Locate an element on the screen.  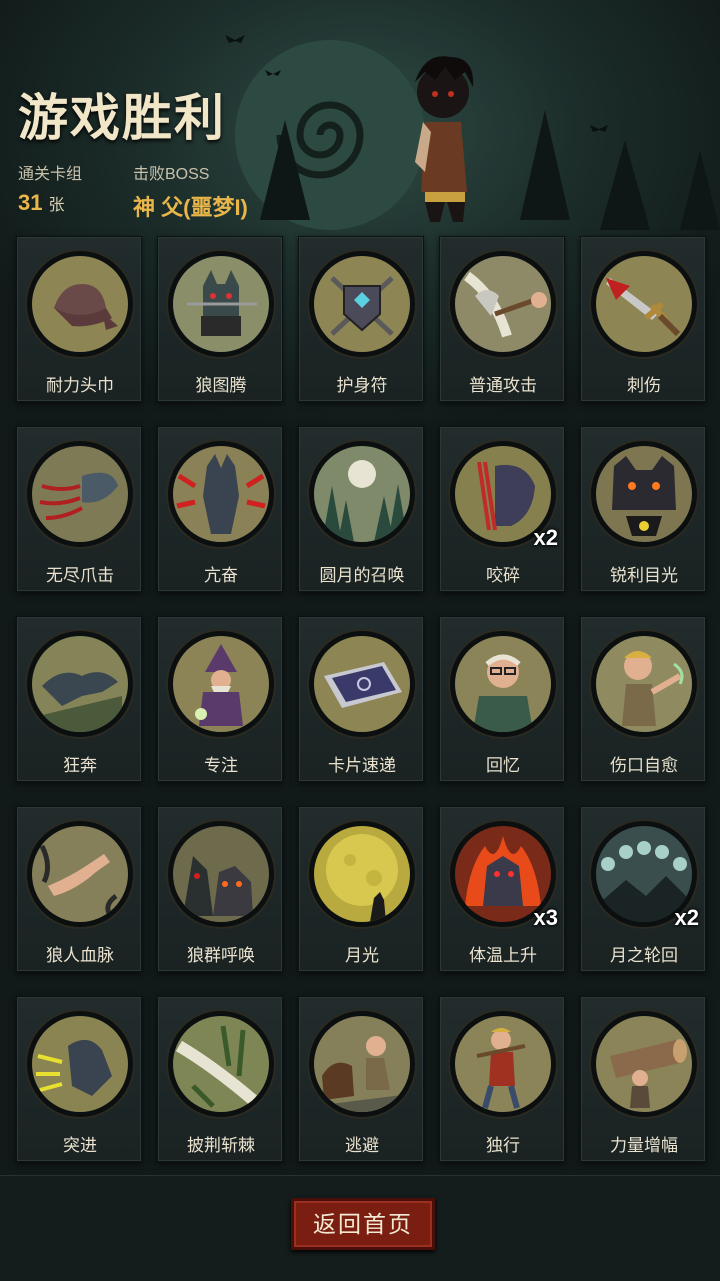
card-item: 力量增幅 is located at coordinates (643, 1079).